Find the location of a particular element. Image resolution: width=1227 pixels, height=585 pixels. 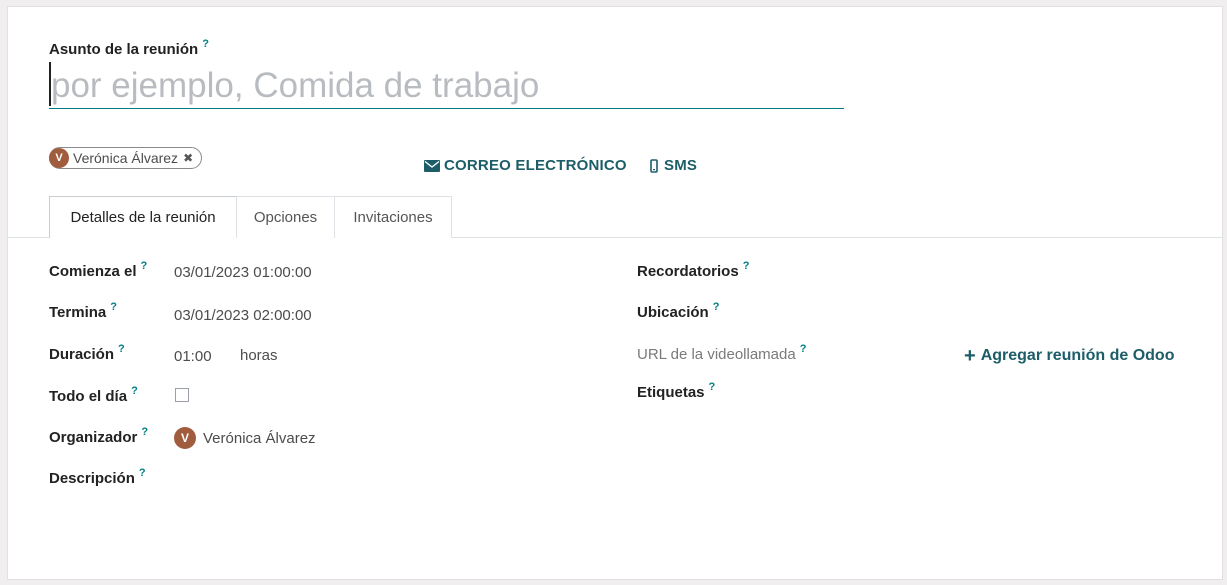

stop-value: 03/01/2023 02:00:00 is located at coordinates (243, 315).